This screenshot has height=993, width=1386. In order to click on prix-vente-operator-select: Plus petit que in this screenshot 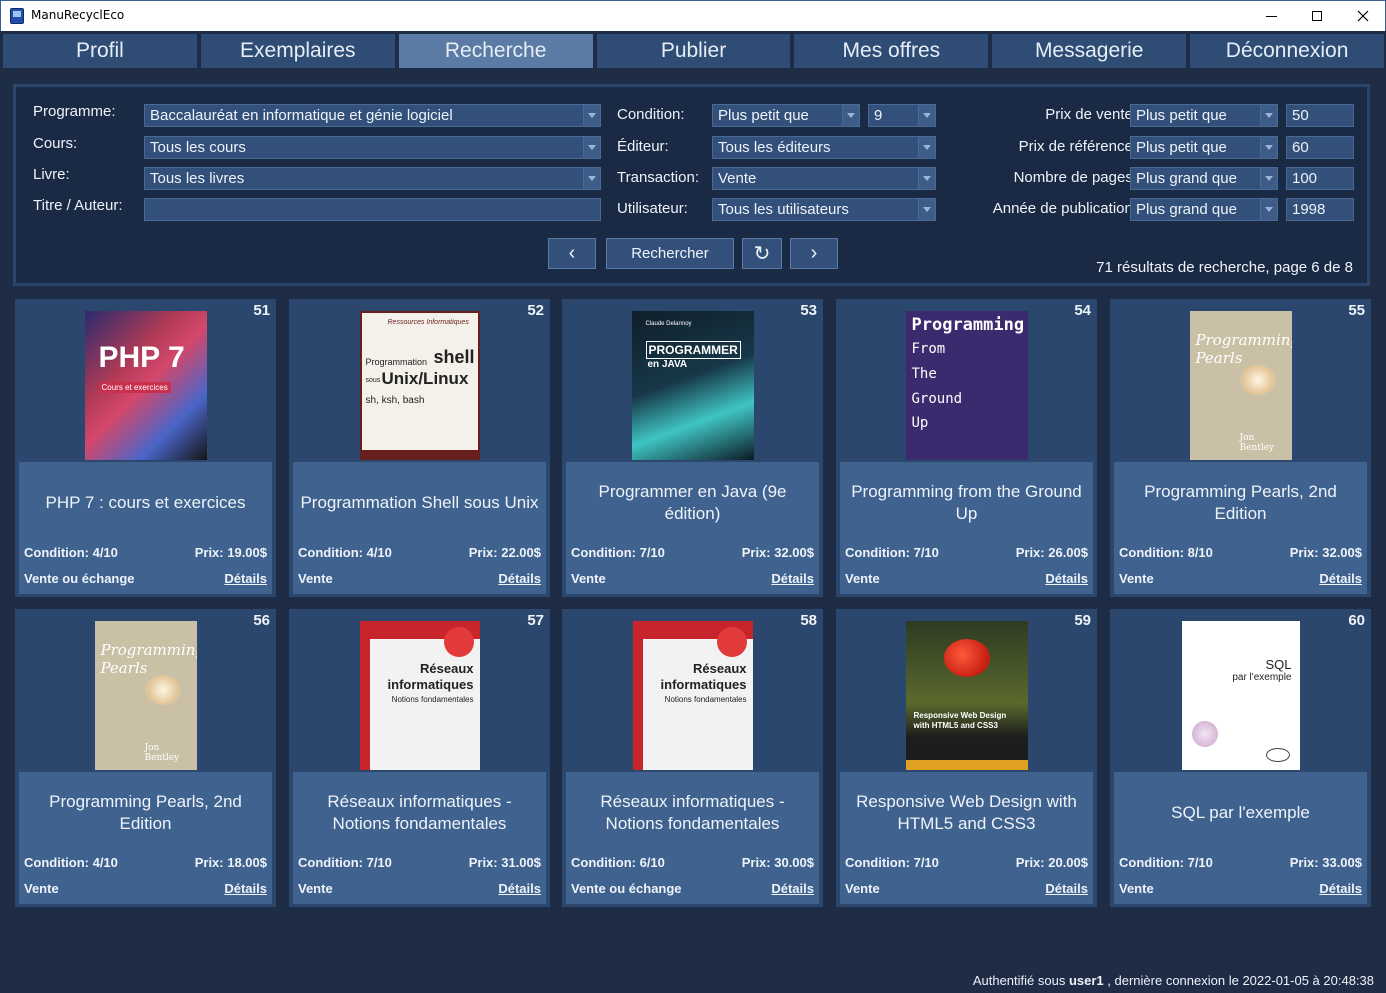, I will do `click(1204, 115)`.